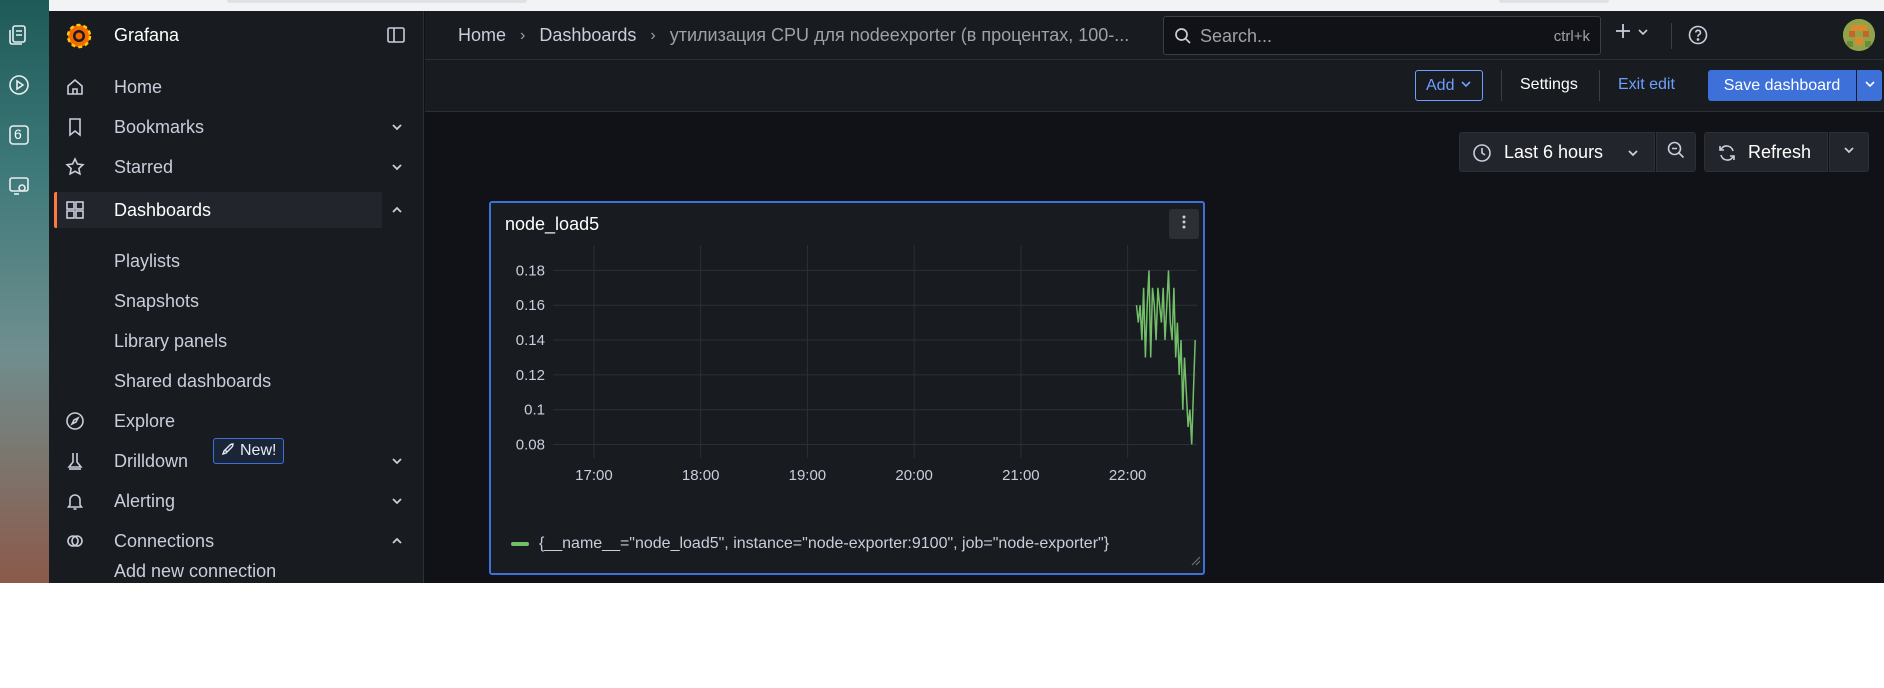 Image resolution: width=1884 pixels, height=688 pixels. I want to click on zoom-out-button, so click(1676, 152).